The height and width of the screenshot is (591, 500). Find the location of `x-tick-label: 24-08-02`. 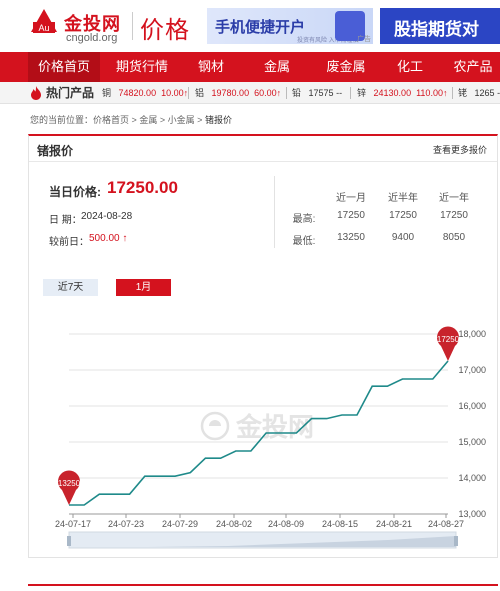

x-tick-label: 24-08-02 is located at coordinates (234, 524).